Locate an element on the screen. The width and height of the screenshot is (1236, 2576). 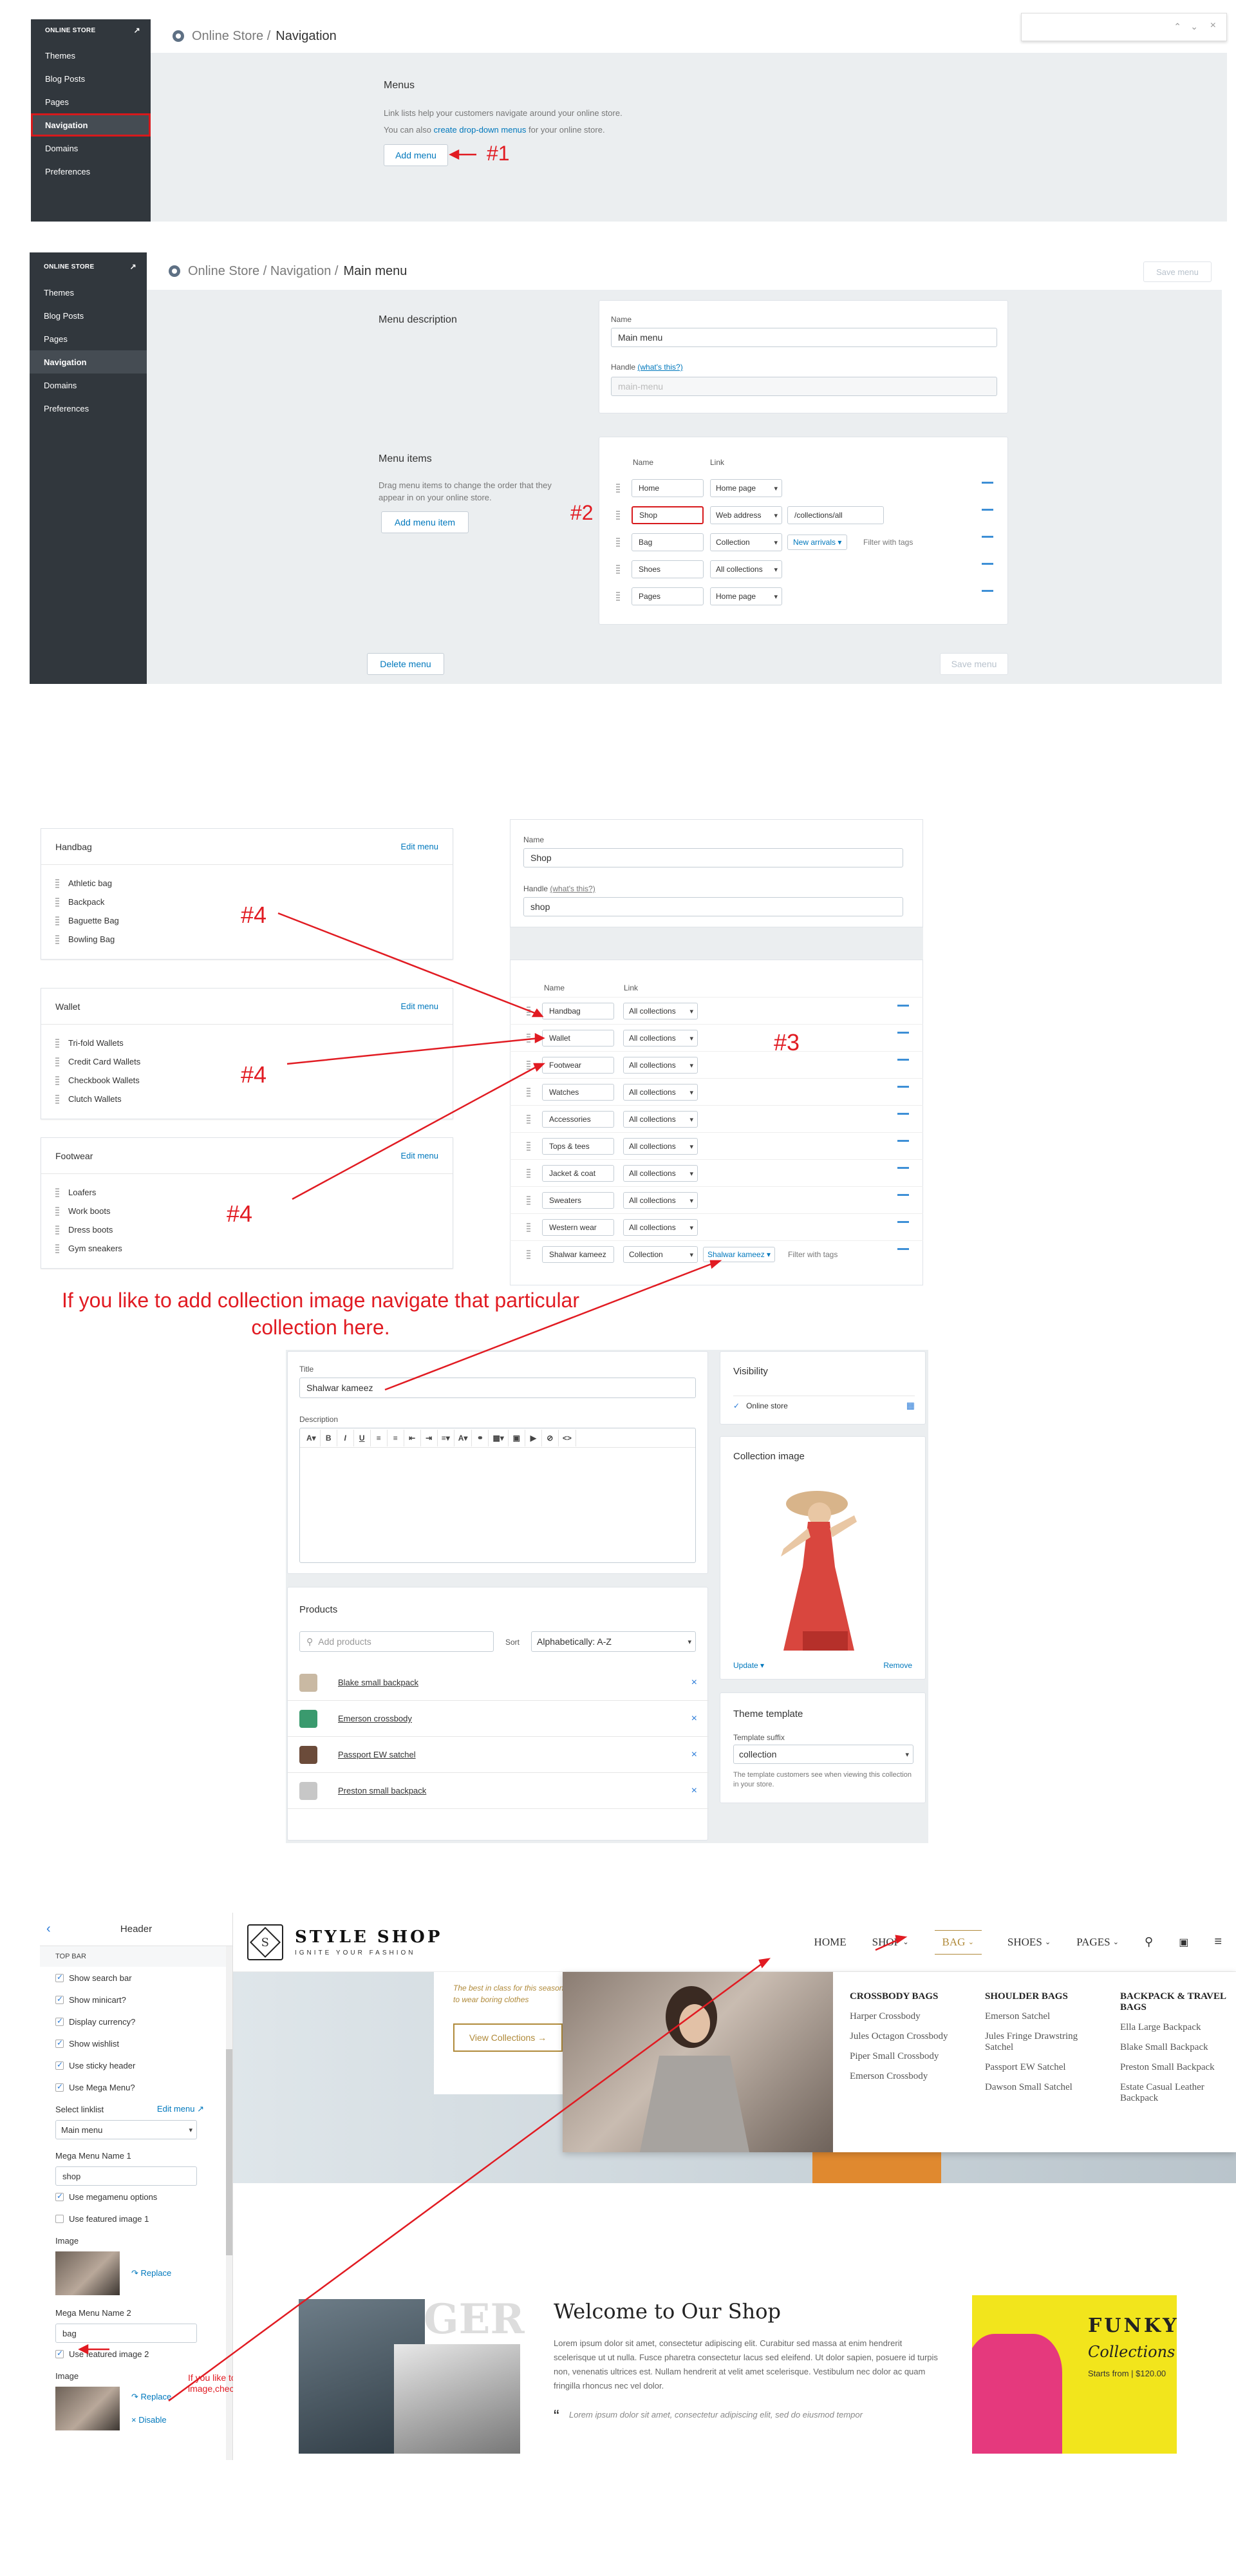
search-icon: ⚲ is located at coordinates (1149, 1942).